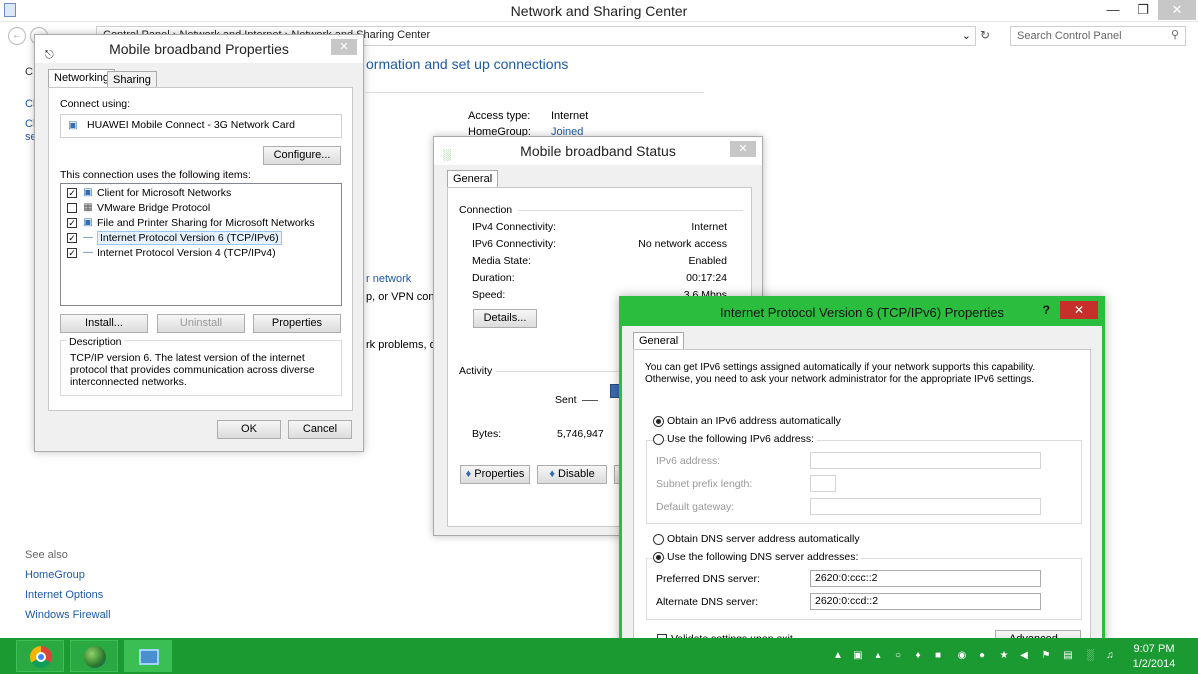 The height and width of the screenshot is (674, 1198). What do you see at coordinates (1024, 656) in the screenshot?
I see `tray-icon: ◀` at bounding box center [1024, 656].